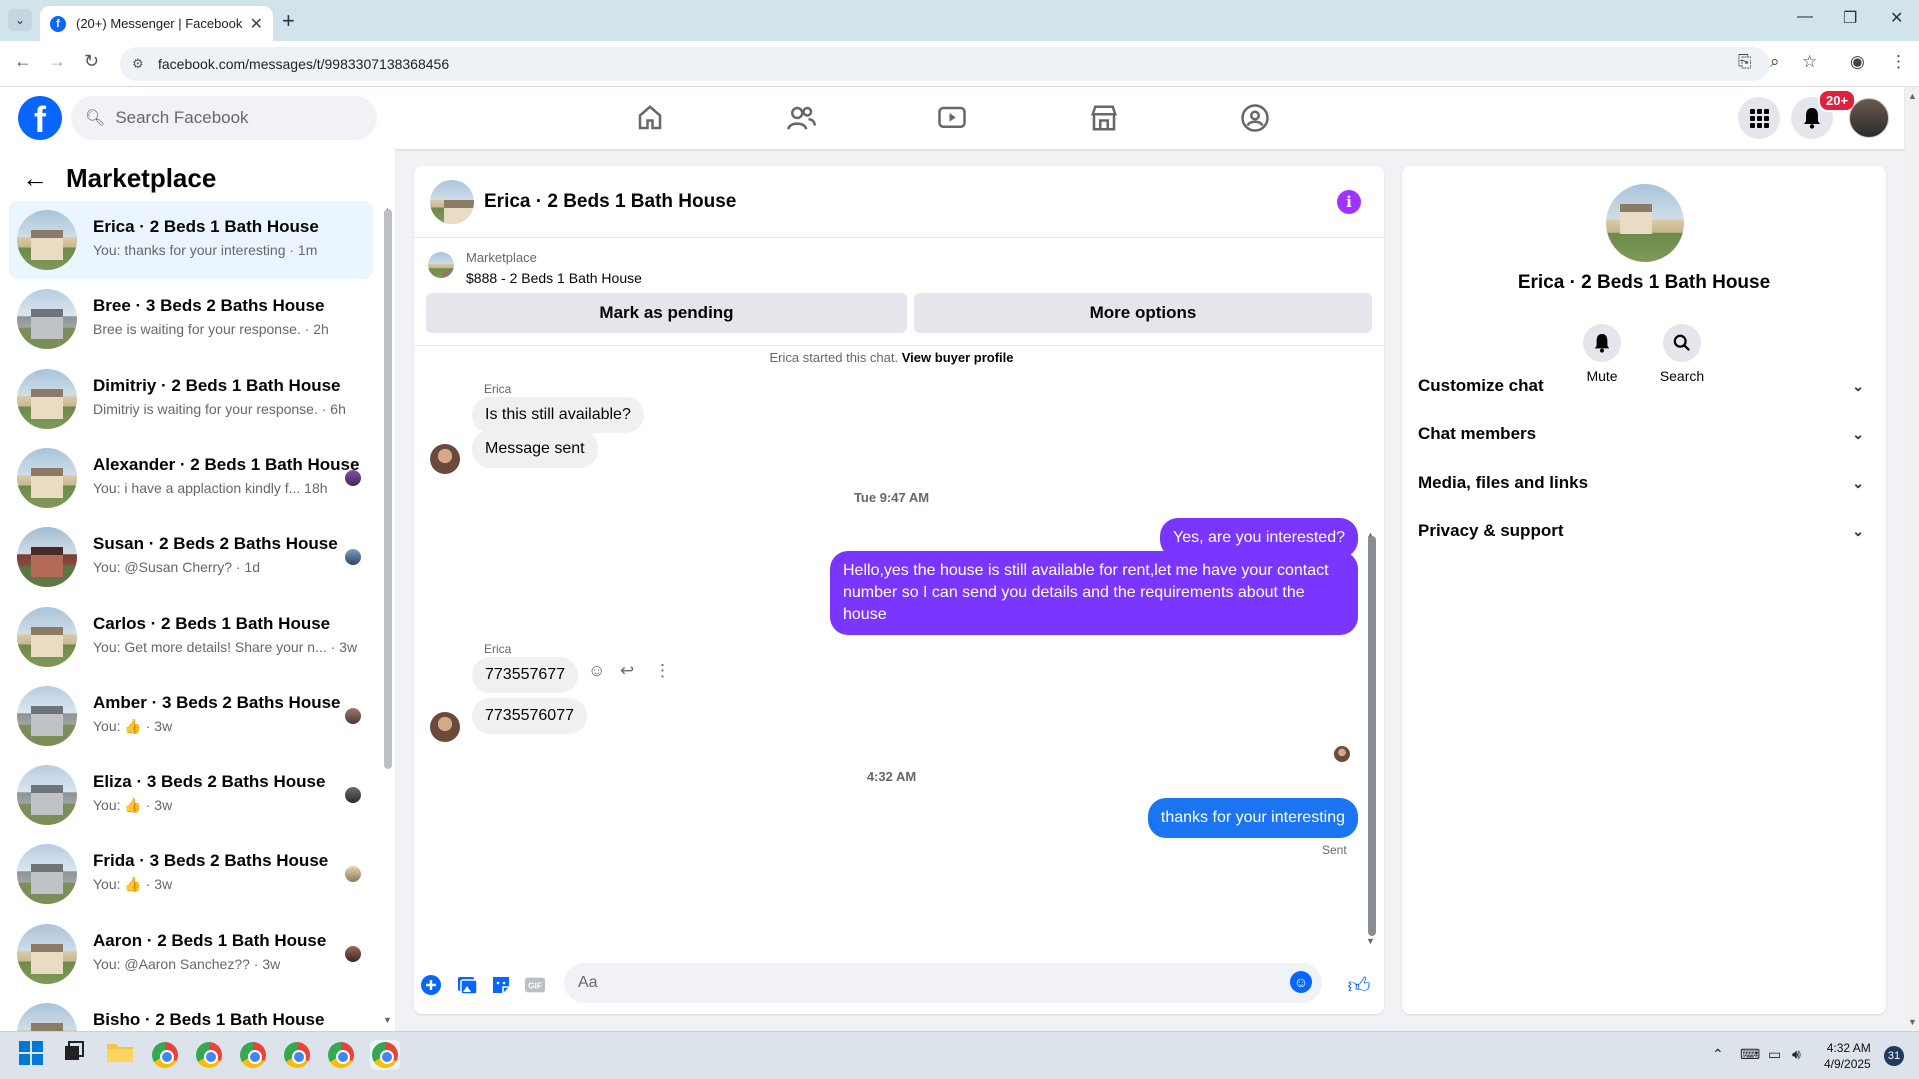 The image size is (1919, 1079). I want to click on sticker-icon, so click(501, 985).